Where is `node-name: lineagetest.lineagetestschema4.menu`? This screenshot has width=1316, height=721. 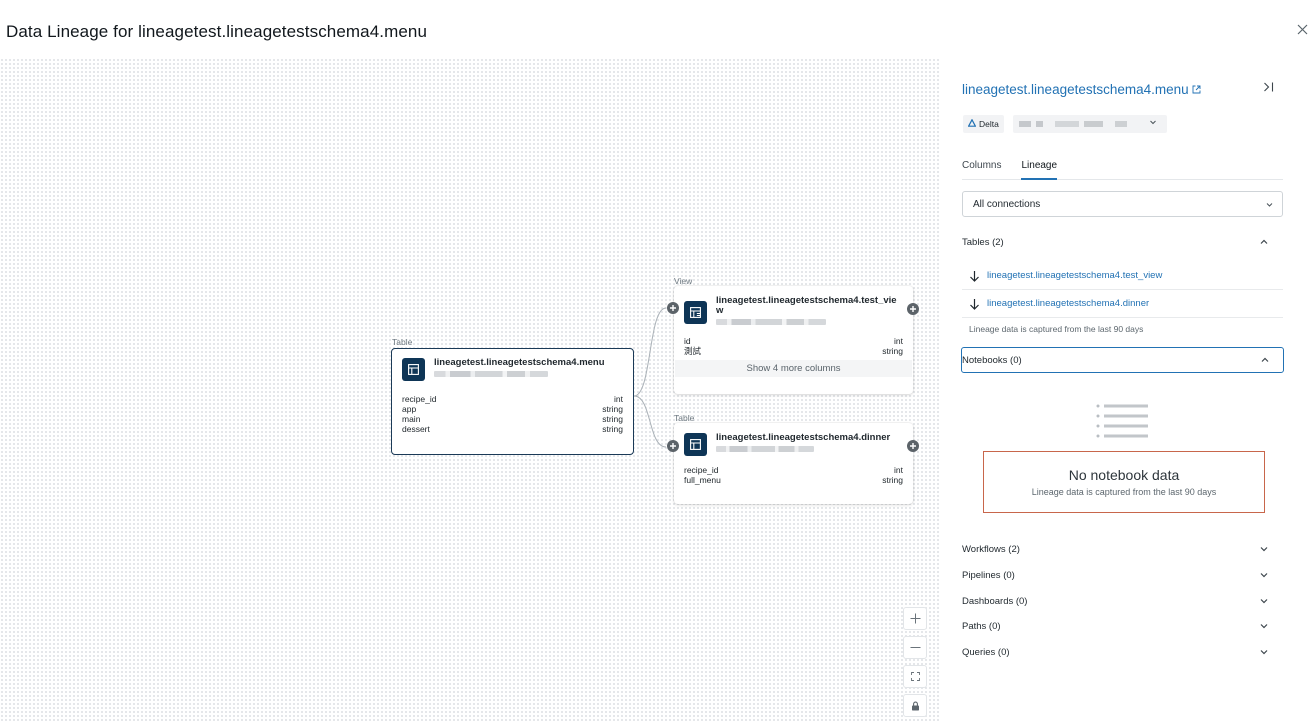 node-name: lineagetest.lineagetestschema4.menu is located at coordinates (519, 362).